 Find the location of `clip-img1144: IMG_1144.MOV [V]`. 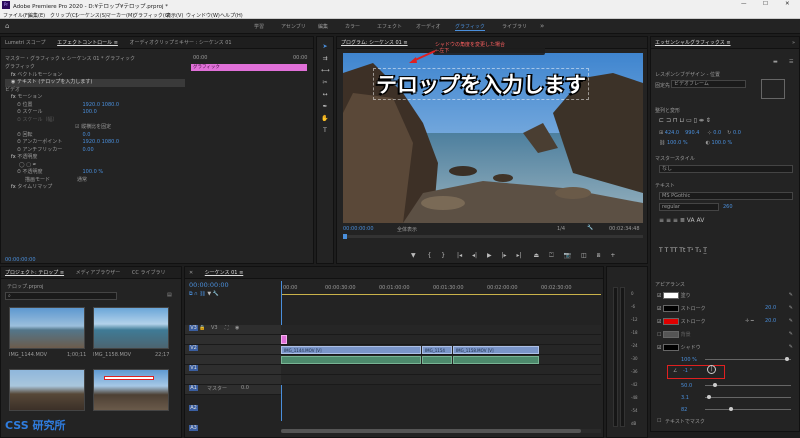

clip-img1144: IMG_1144.MOV [V] is located at coordinates (351, 350).